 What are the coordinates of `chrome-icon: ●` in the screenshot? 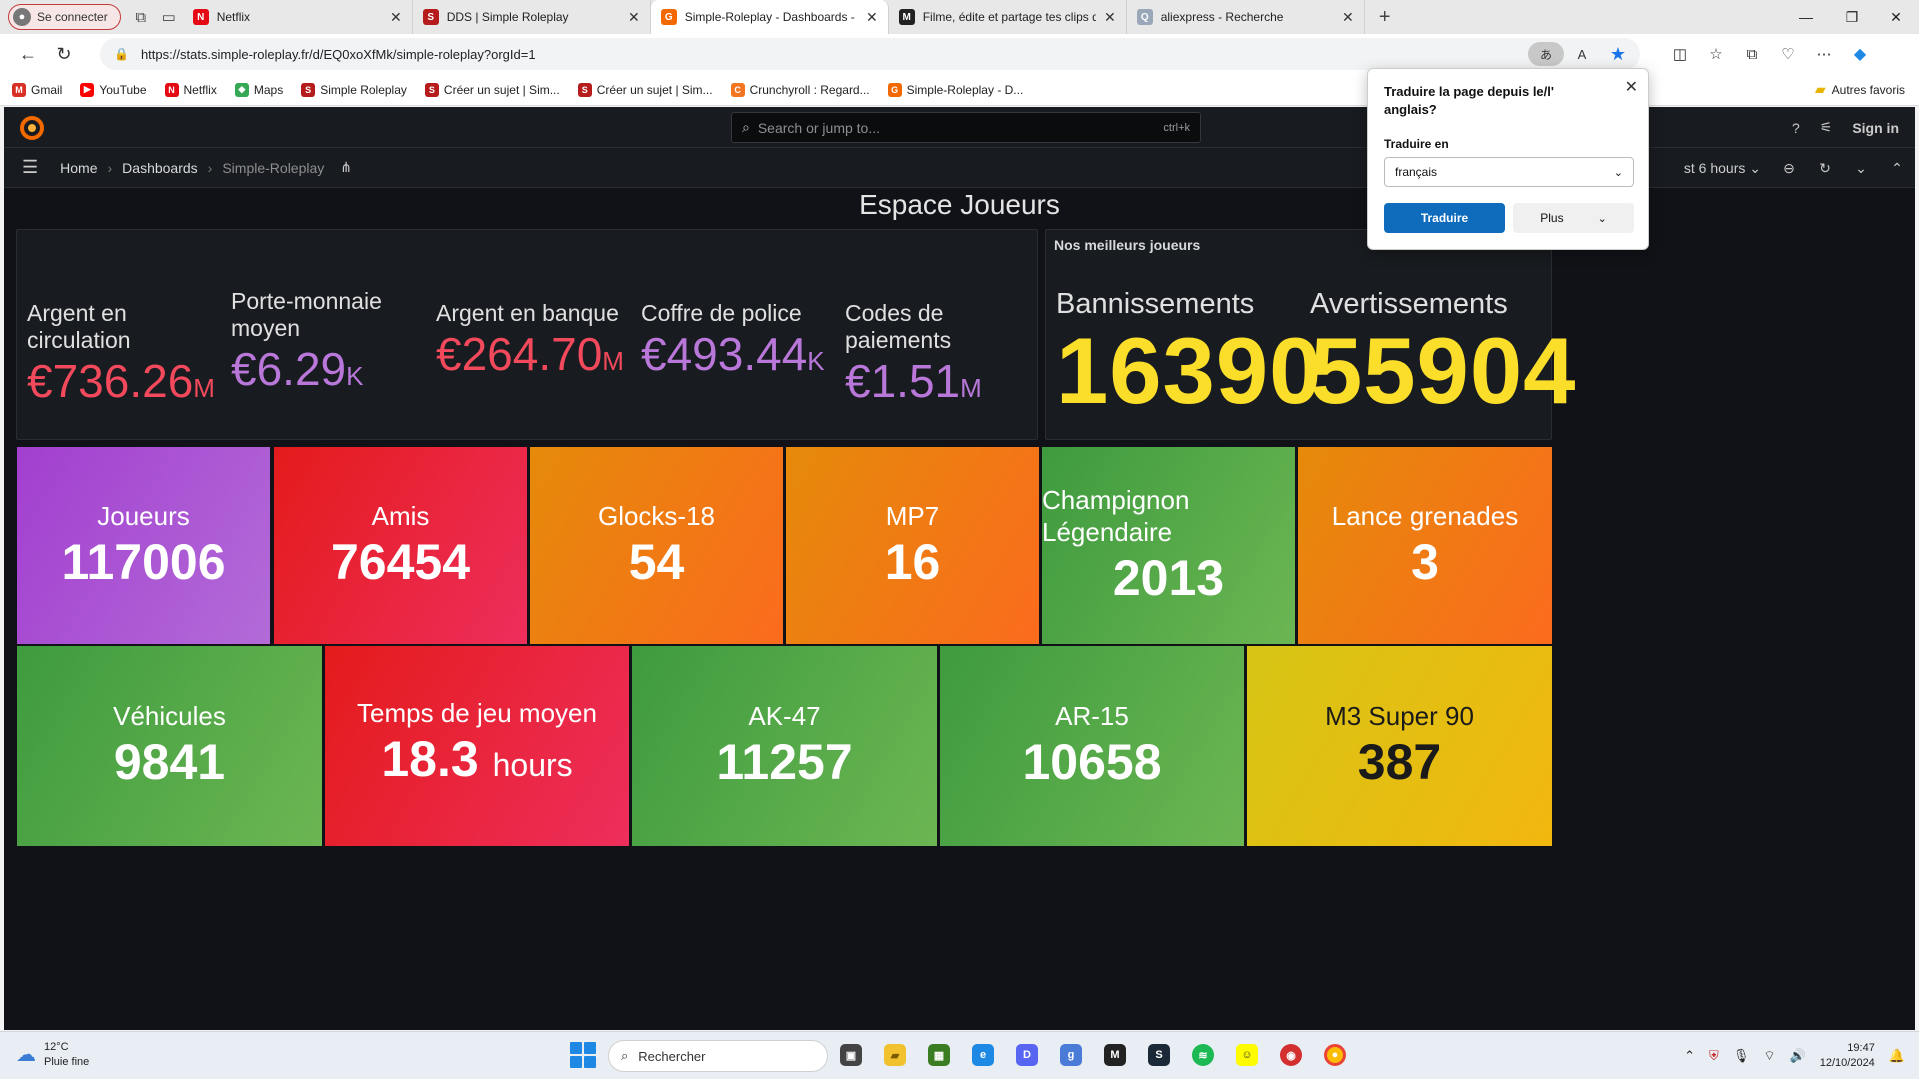 It's located at (1335, 1055).